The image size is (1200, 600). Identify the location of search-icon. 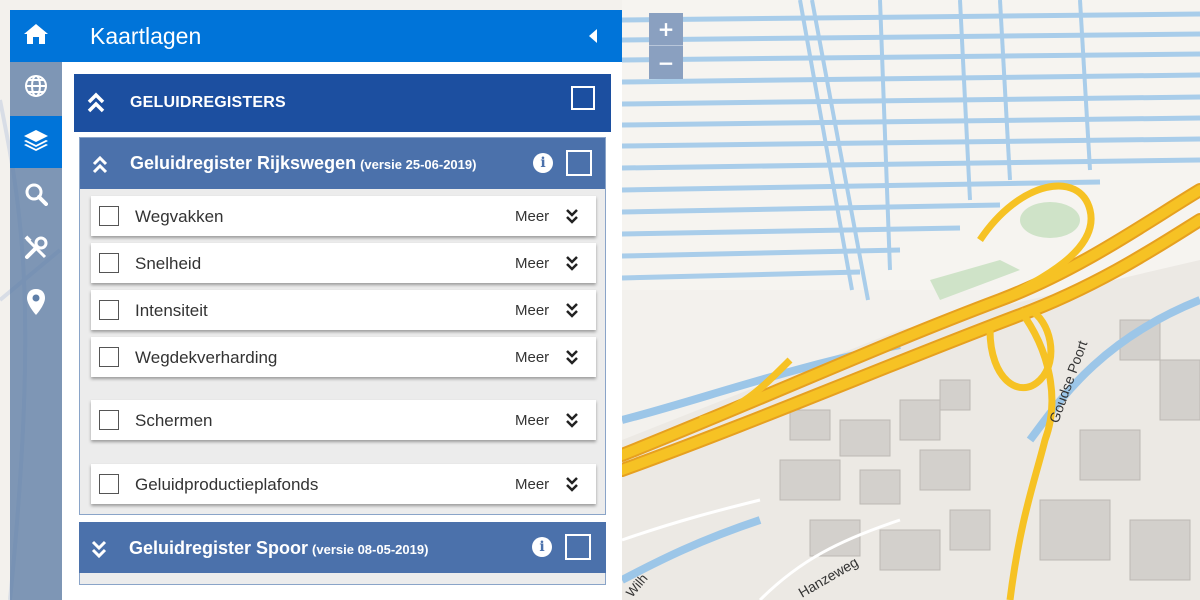
(36, 196).